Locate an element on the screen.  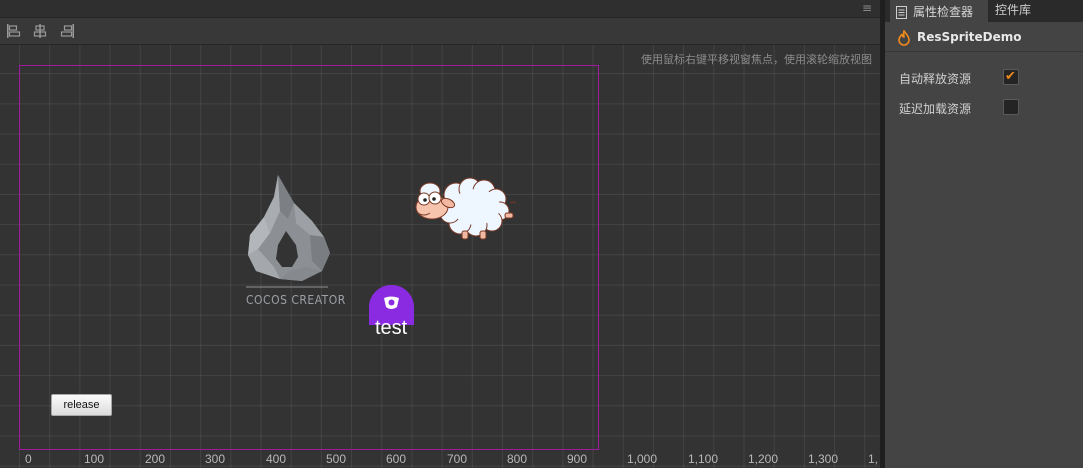
ruler-tick: 1,000 is located at coordinates (642, 459).